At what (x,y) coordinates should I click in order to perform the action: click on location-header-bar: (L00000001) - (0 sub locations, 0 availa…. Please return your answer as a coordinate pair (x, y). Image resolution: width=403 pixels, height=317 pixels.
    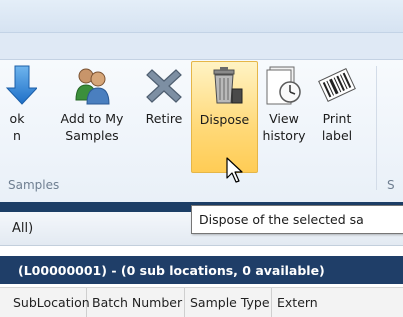
    Looking at the image, I should click on (201, 270).